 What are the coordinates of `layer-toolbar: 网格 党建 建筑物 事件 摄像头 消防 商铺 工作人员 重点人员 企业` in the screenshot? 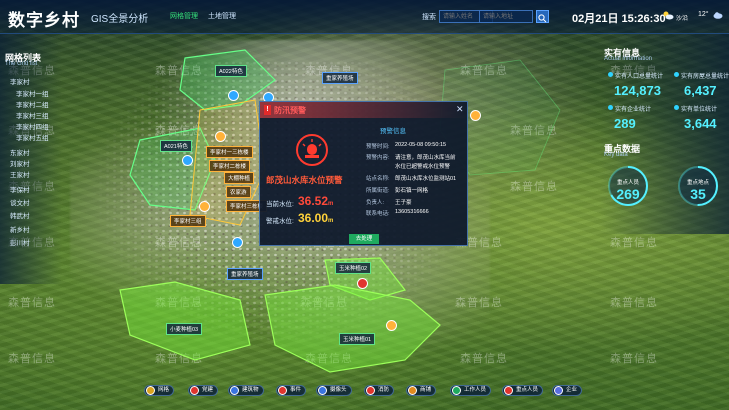 It's located at (365, 390).